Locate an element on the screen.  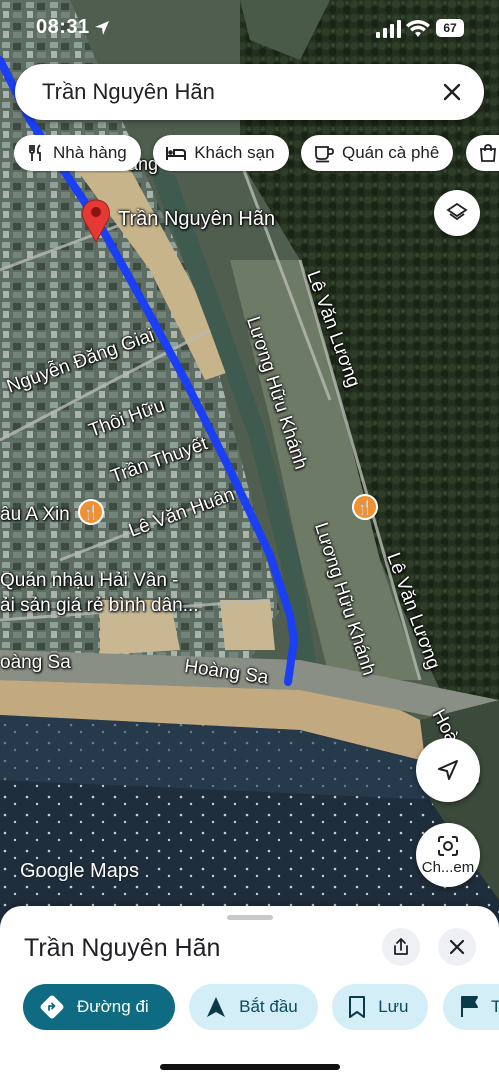
layers-button is located at coordinates (457, 213).